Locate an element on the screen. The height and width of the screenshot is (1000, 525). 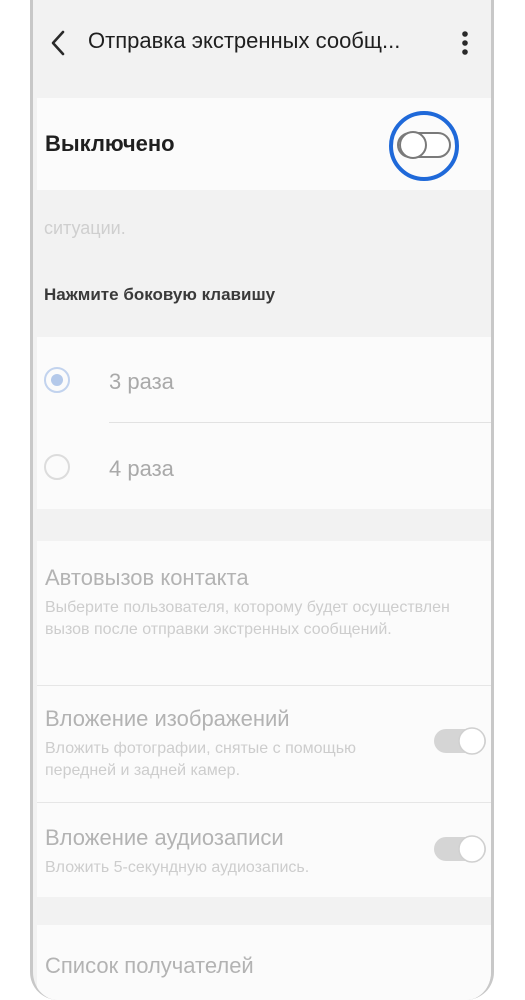
attach-images-toggle is located at coordinates (460, 741).